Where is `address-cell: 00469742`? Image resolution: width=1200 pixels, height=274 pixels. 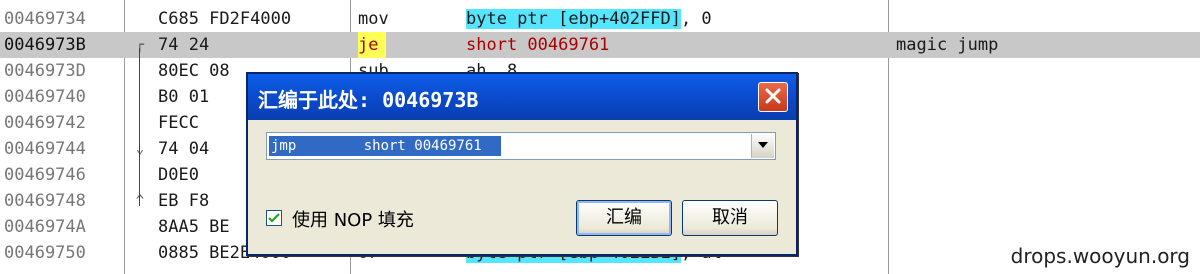 address-cell: 00469742 is located at coordinates (45, 123).